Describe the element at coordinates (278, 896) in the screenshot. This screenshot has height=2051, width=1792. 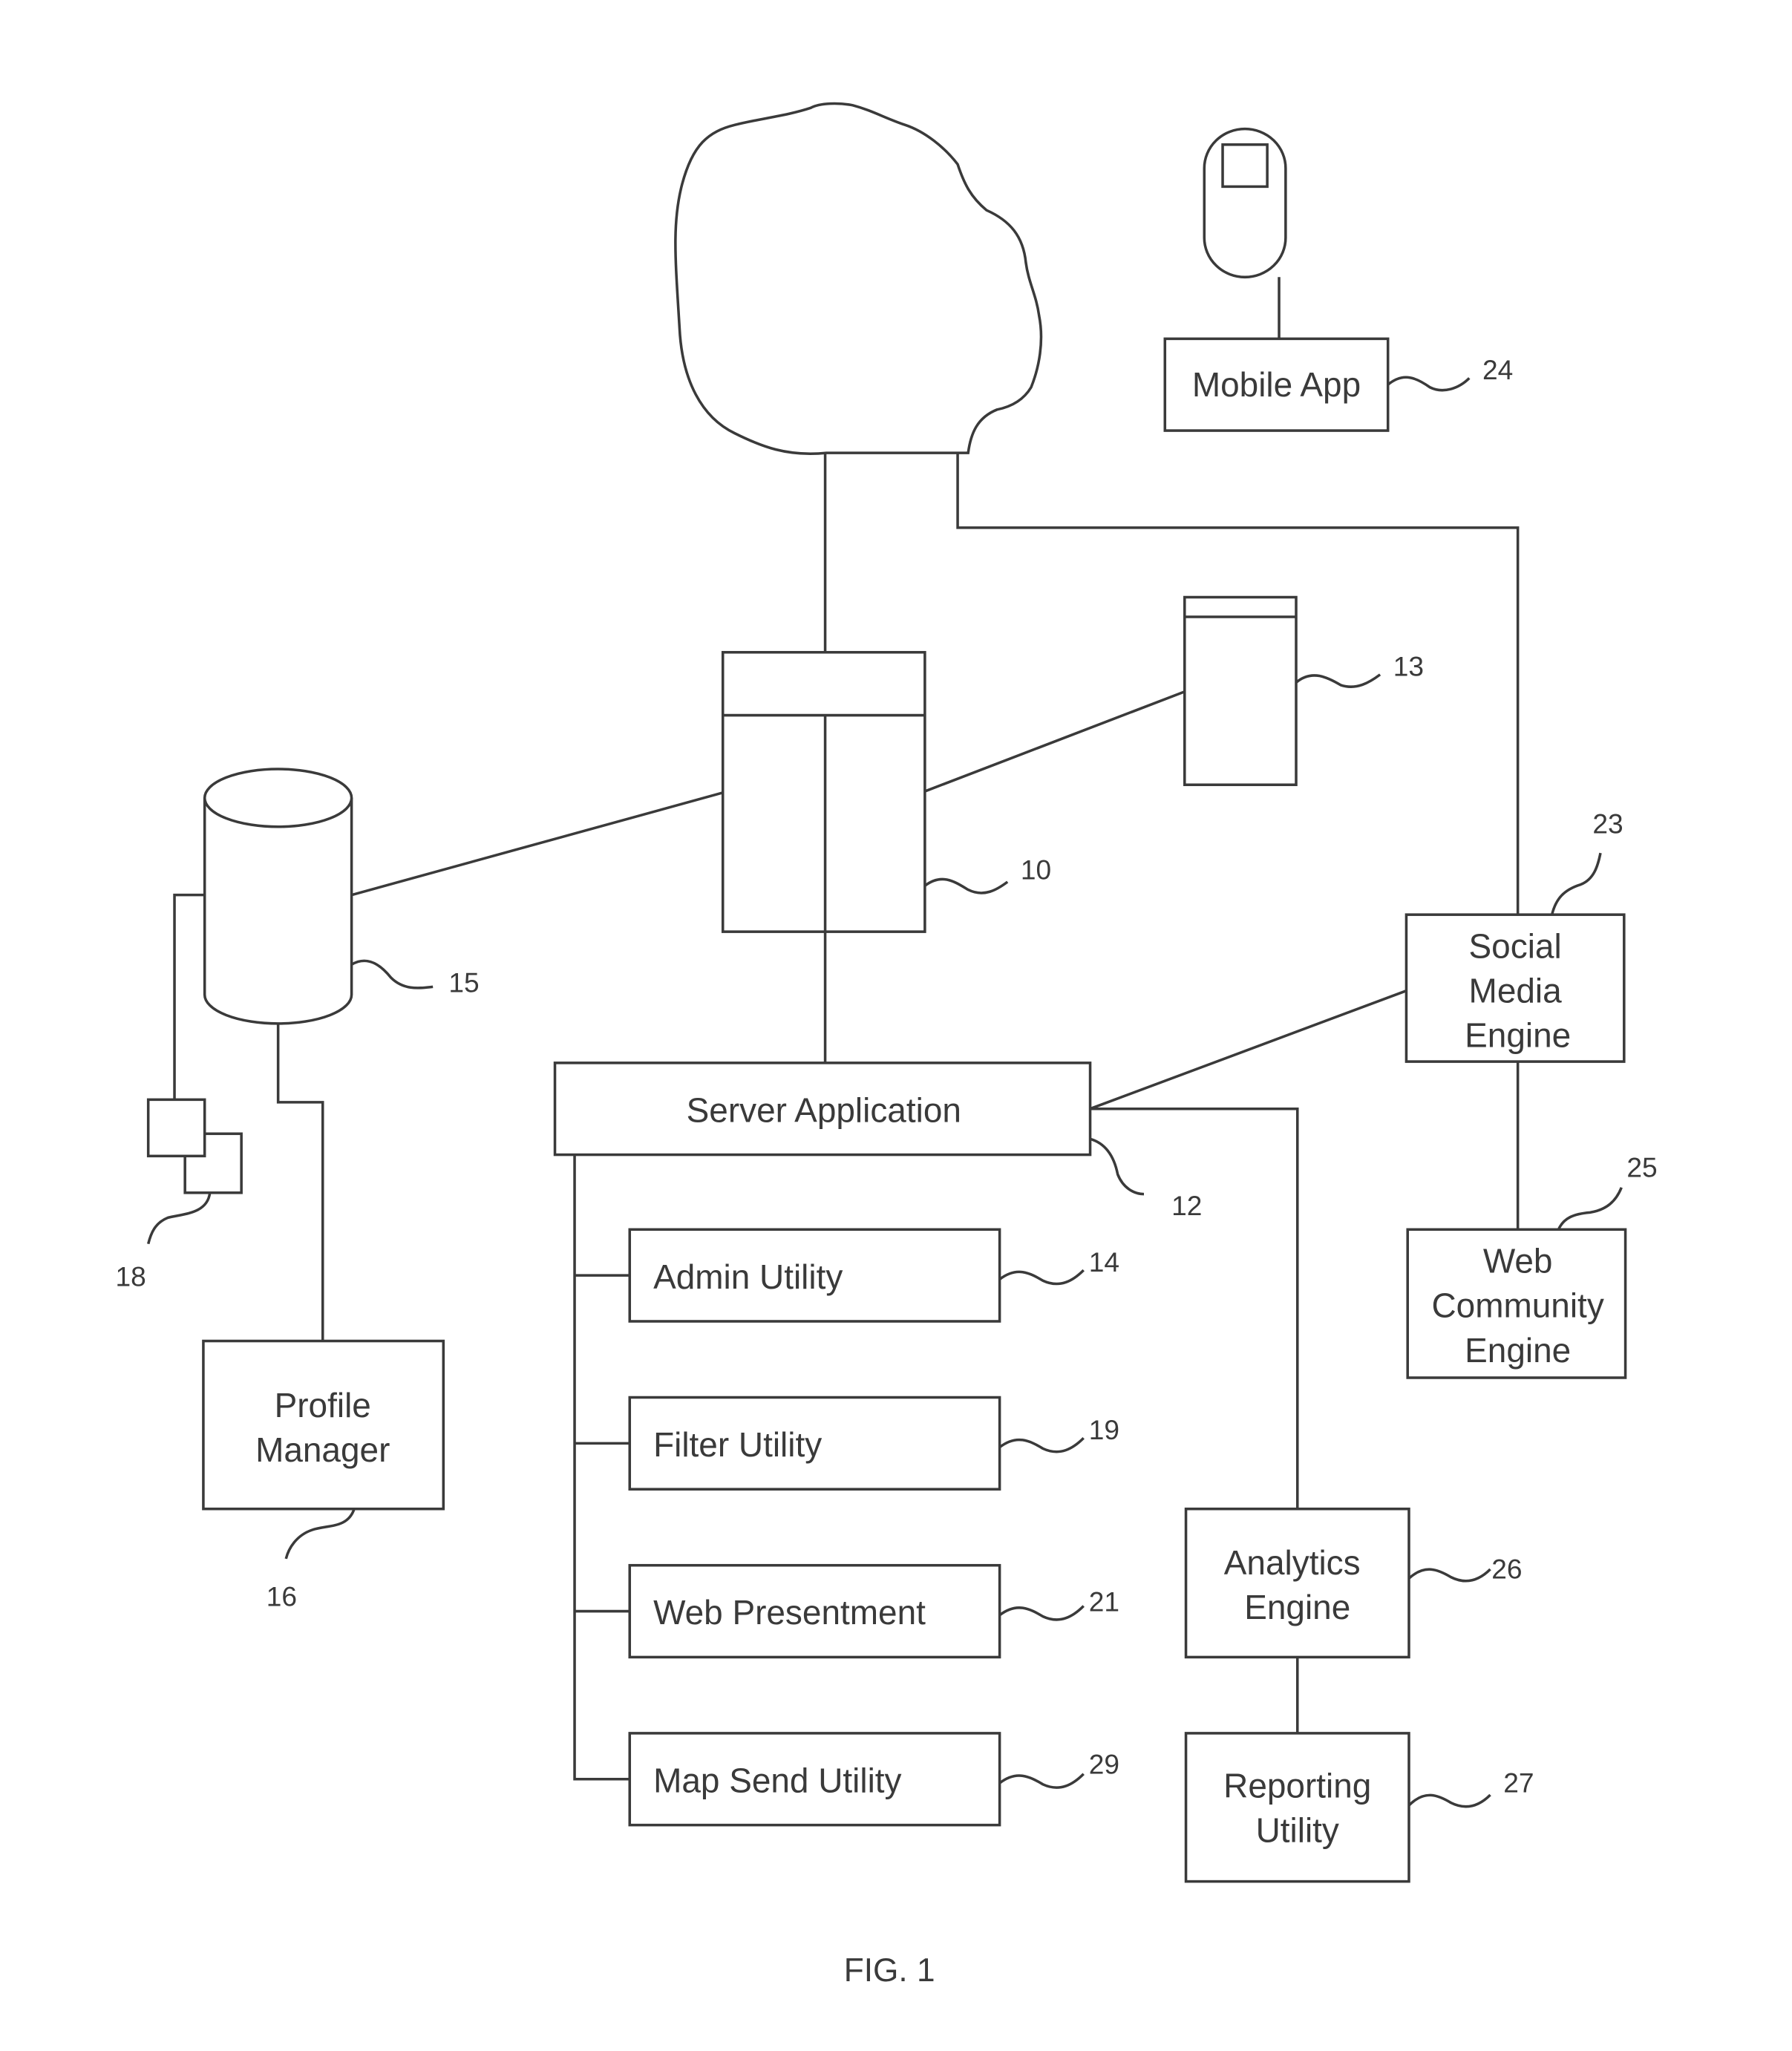
I see `database-icon` at that location.